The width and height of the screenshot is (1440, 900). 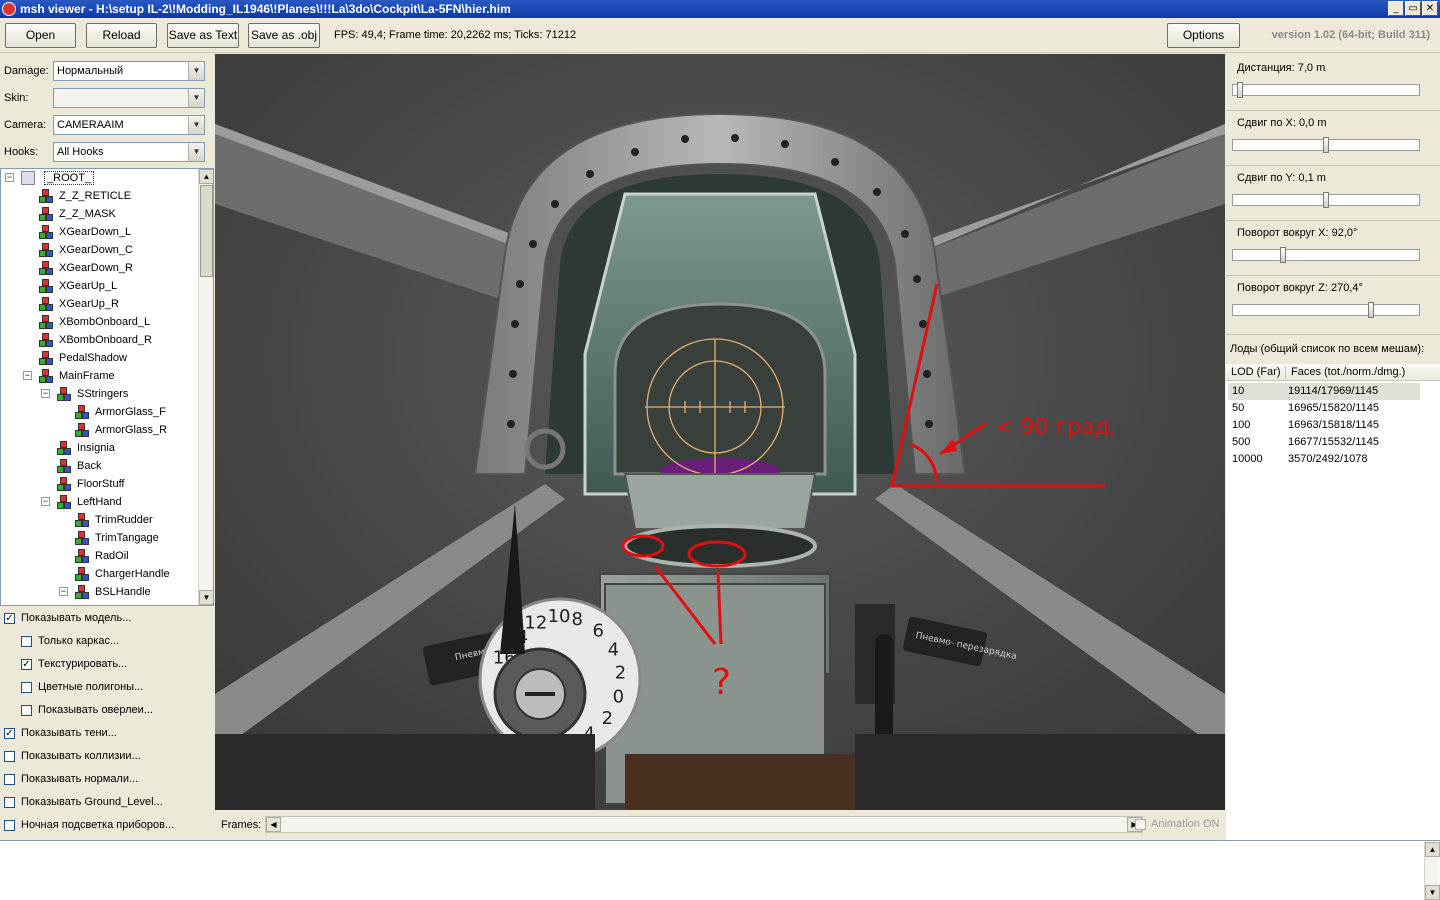 What do you see at coordinates (129, 98) in the screenshot?
I see `skin-select: ▼` at bounding box center [129, 98].